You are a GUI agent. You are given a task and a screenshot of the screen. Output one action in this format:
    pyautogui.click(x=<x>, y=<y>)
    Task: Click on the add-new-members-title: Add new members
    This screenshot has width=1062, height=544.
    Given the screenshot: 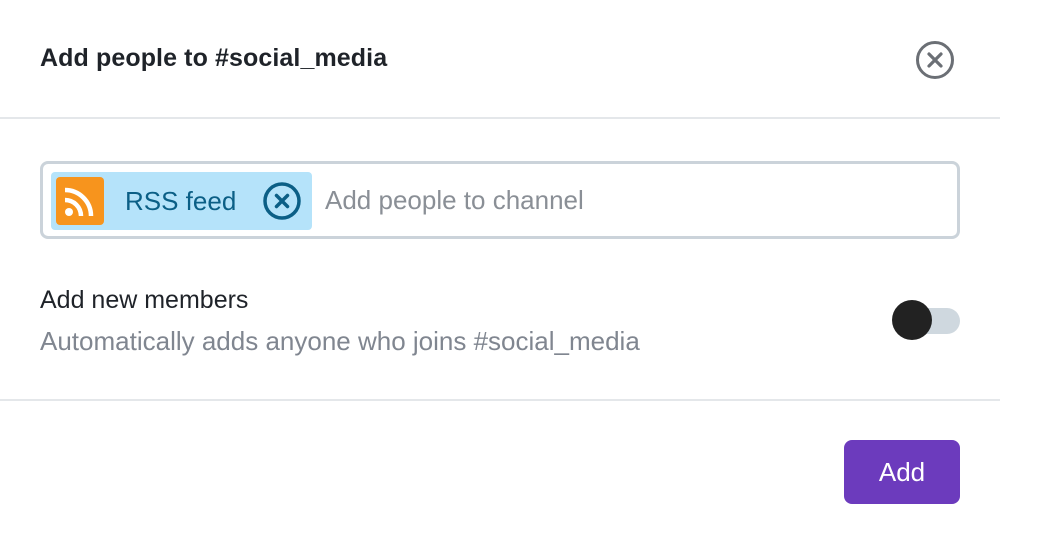 What is the action you would take?
    pyautogui.click(x=144, y=300)
    